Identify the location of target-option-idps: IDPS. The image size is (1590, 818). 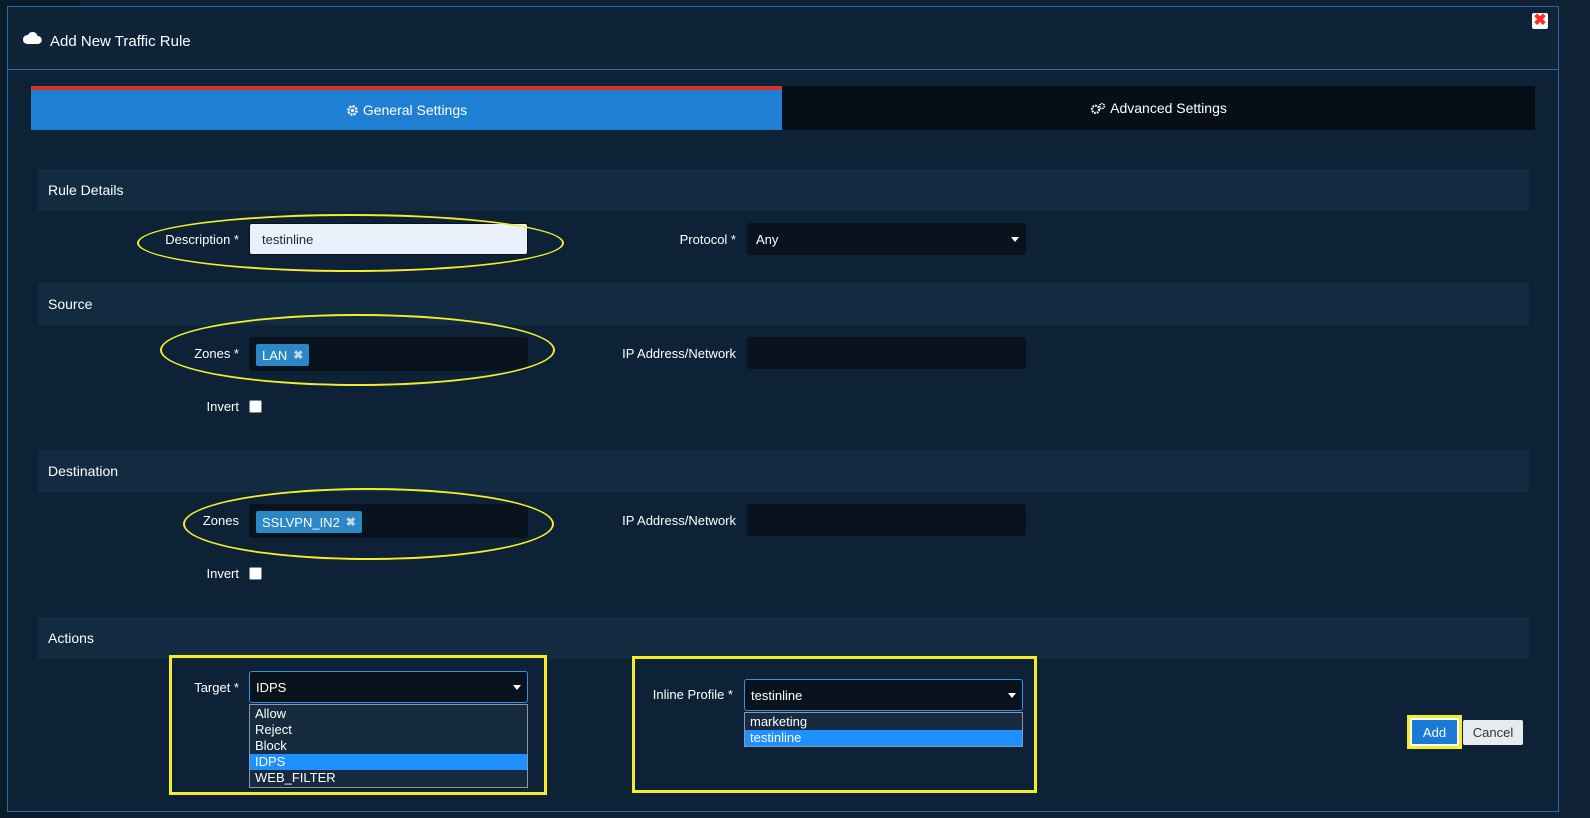
(388, 762).